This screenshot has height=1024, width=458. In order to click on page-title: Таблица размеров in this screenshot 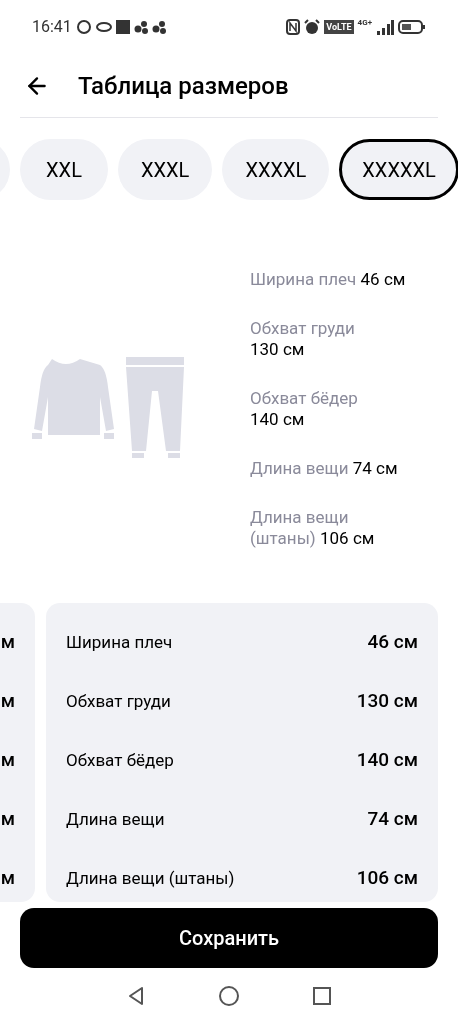, I will do `click(183, 86)`.